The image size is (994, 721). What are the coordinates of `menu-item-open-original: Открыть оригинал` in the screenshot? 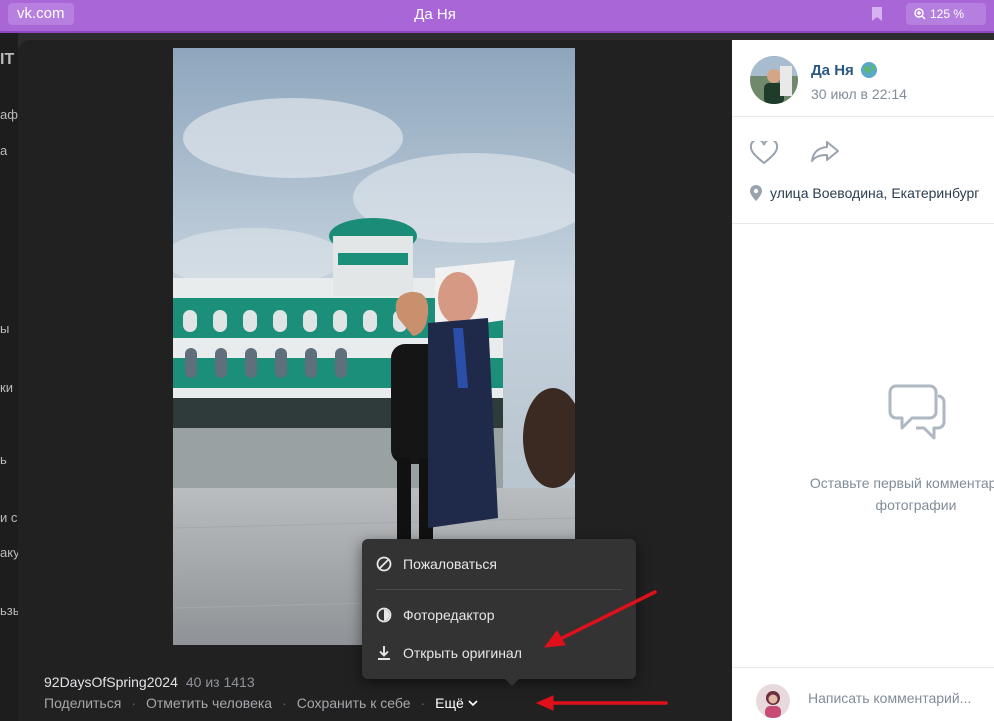 It's located at (499, 653).